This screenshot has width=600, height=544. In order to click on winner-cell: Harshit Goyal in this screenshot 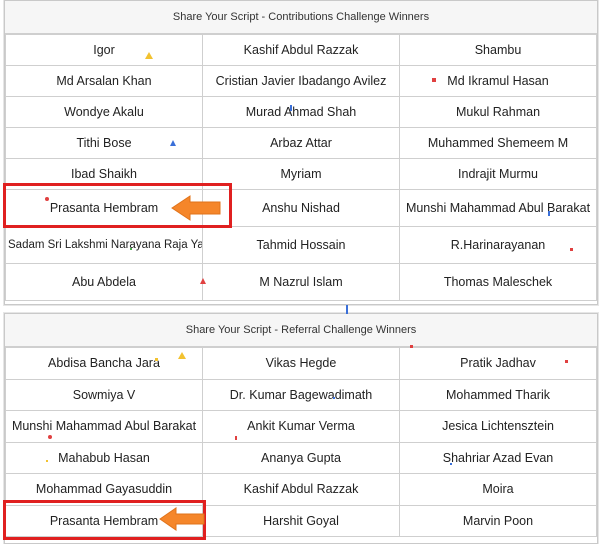, I will do `click(301, 520)`.